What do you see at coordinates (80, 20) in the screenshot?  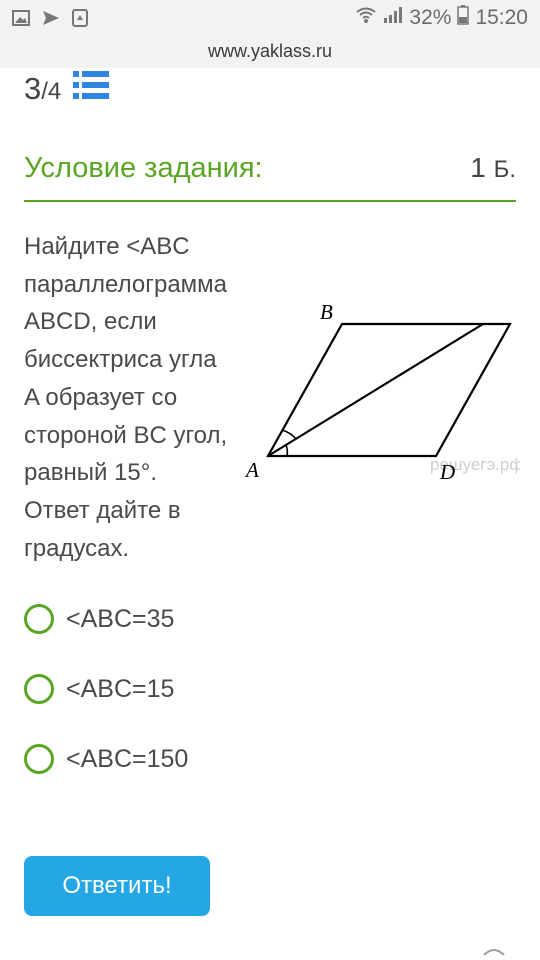 I see `recycle-icon` at bounding box center [80, 20].